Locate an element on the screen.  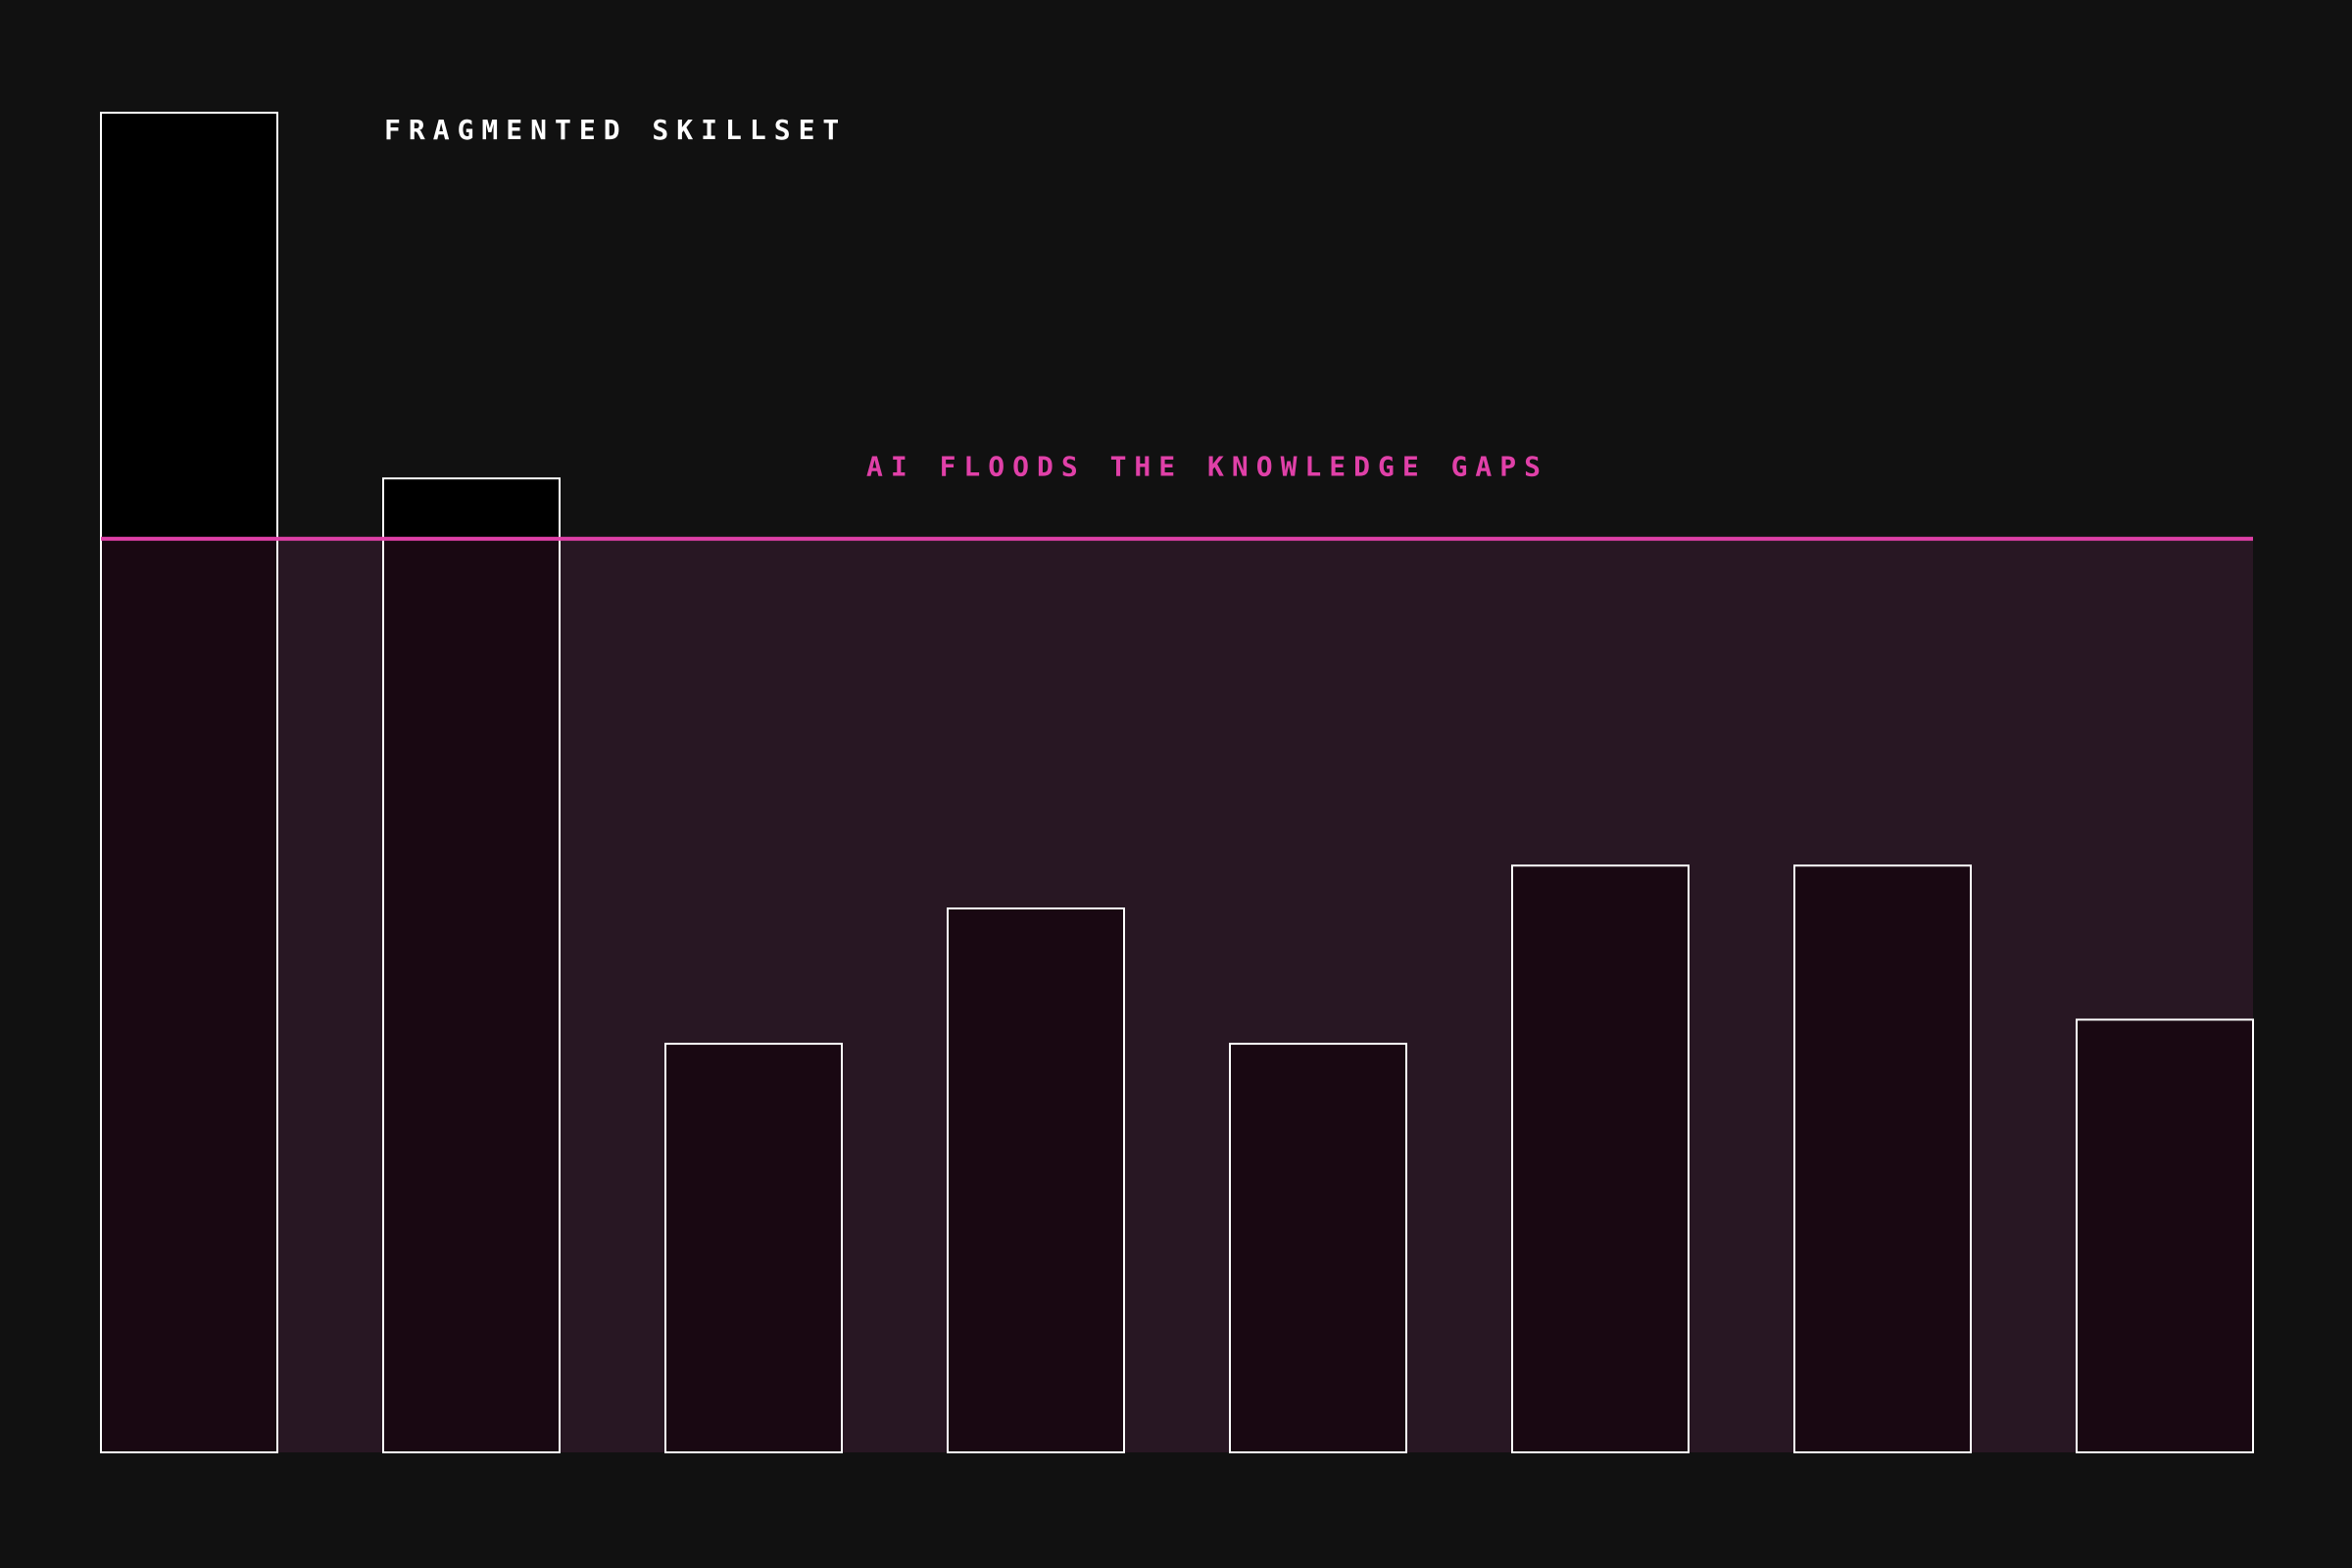
bar-3-in-flood is located at coordinates (753, 1248).